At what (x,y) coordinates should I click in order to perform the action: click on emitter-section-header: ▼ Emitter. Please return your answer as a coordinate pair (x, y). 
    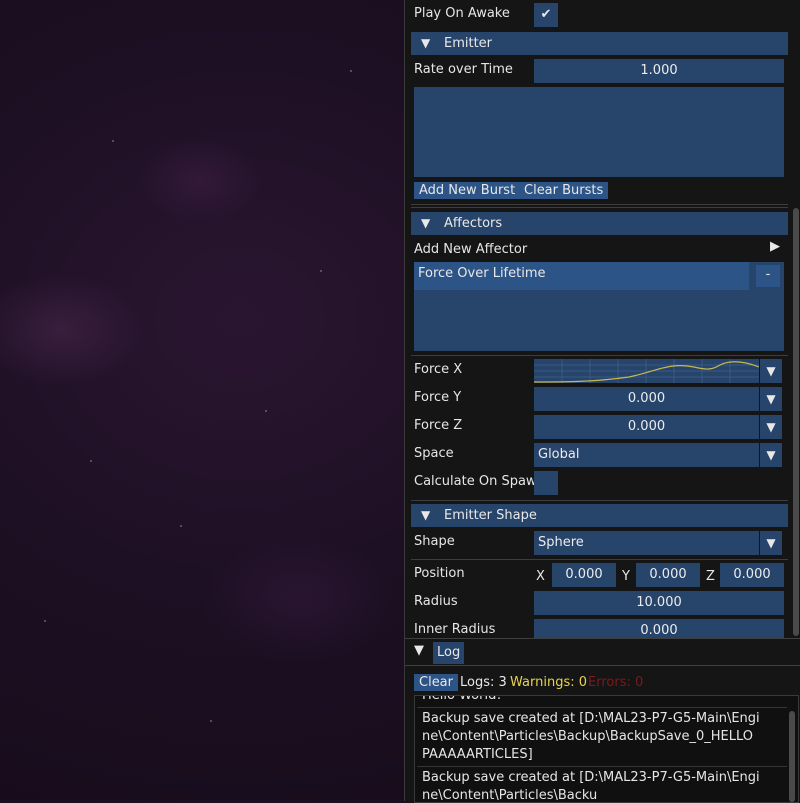
    Looking at the image, I should click on (599, 43).